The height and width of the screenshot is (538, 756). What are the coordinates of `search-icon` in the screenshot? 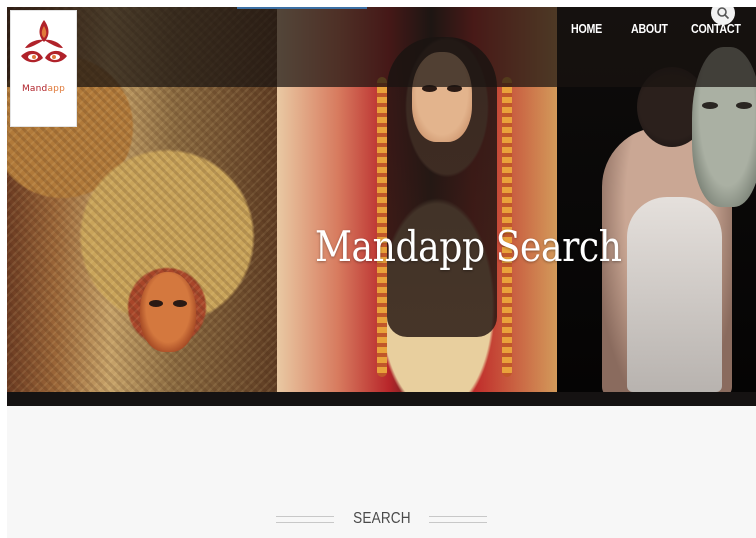 It's located at (723, 13).